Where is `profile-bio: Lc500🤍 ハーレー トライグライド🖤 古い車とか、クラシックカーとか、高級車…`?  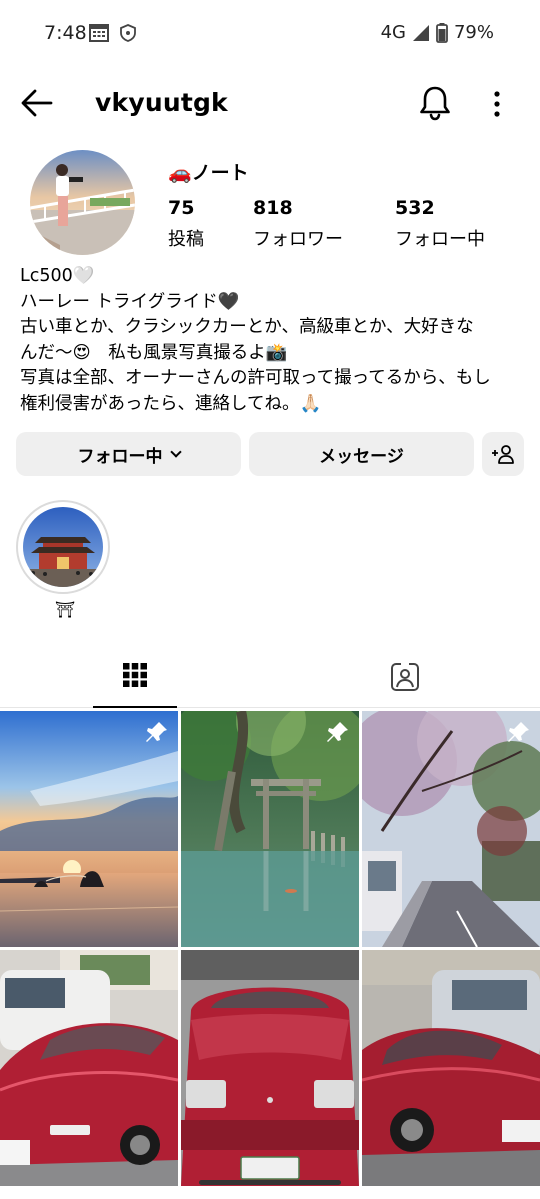
profile-bio: Lc500🤍 ハーレー トライグライド🖤 古い車とか、クラシックカーとか、高級車… is located at coordinates (272, 340).